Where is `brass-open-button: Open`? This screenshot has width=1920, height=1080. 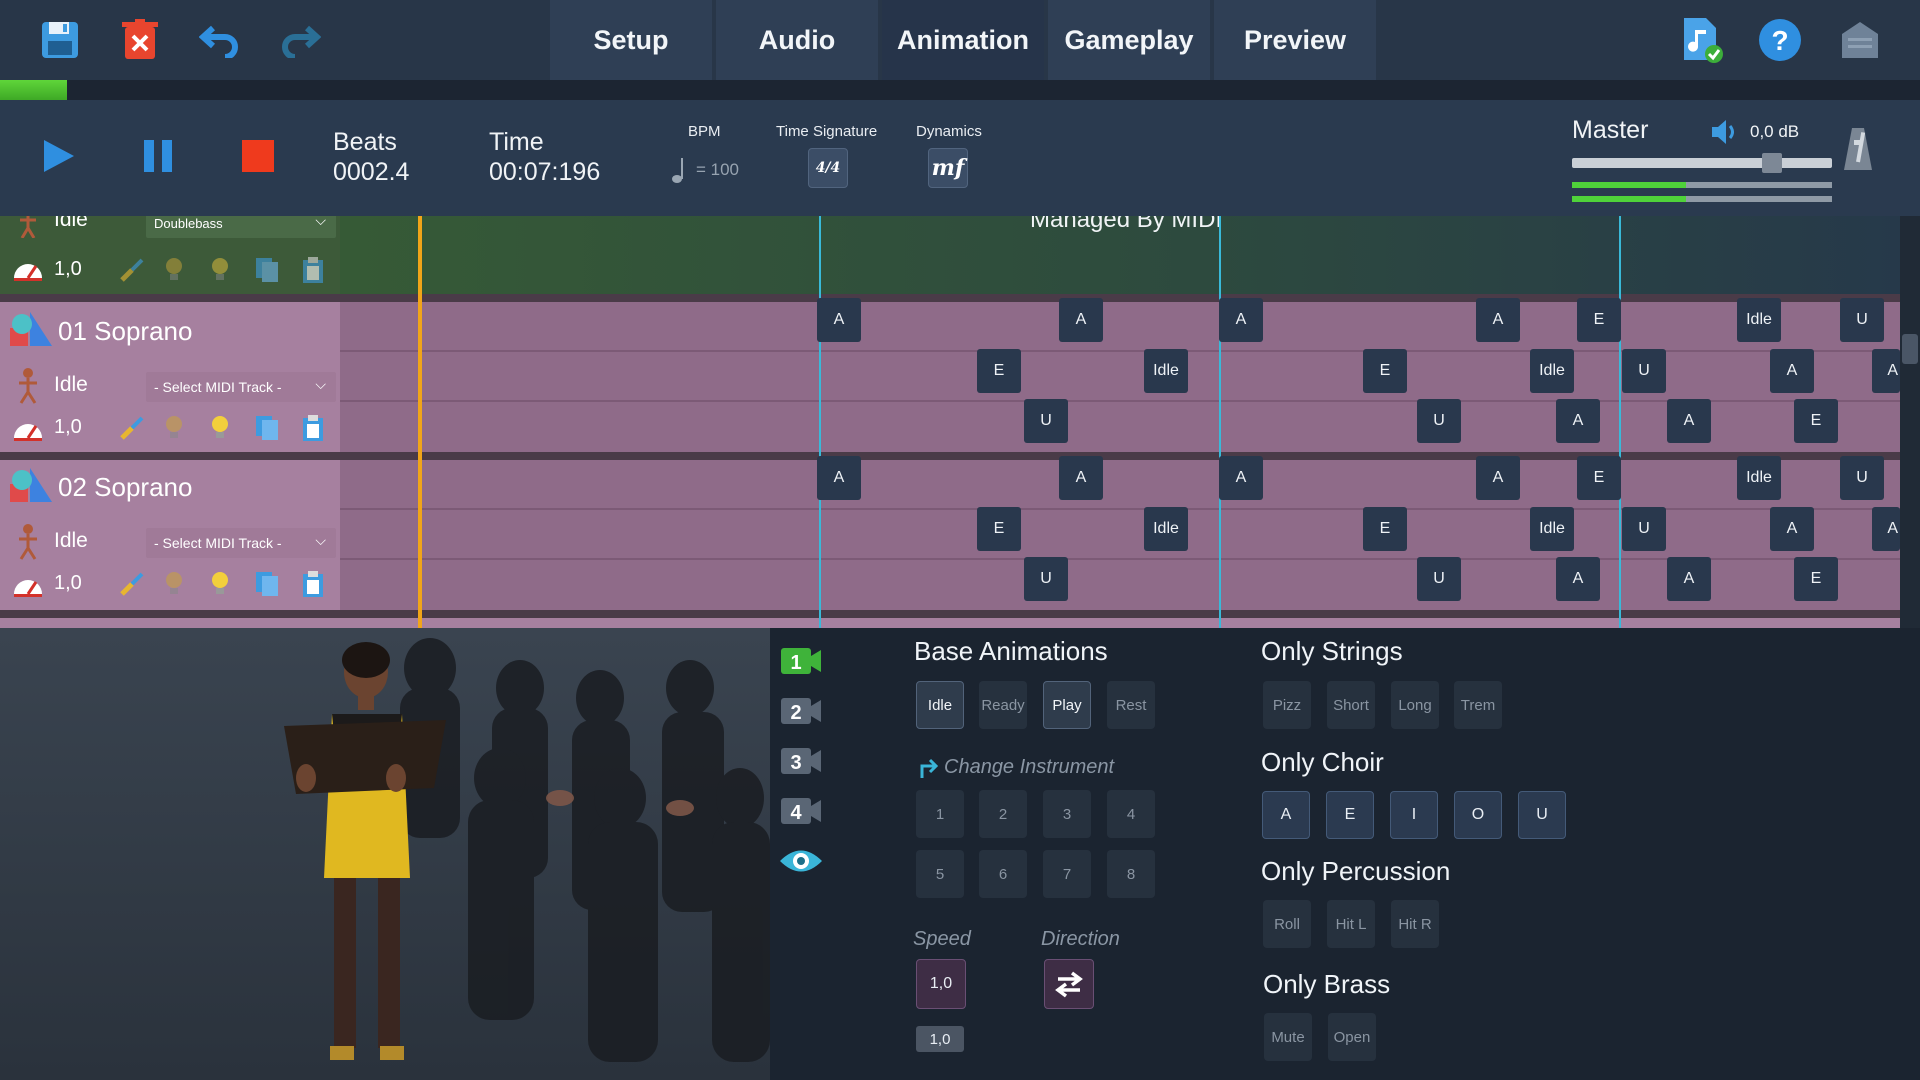
brass-open-button: Open is located at coordinates (1352, 1037).